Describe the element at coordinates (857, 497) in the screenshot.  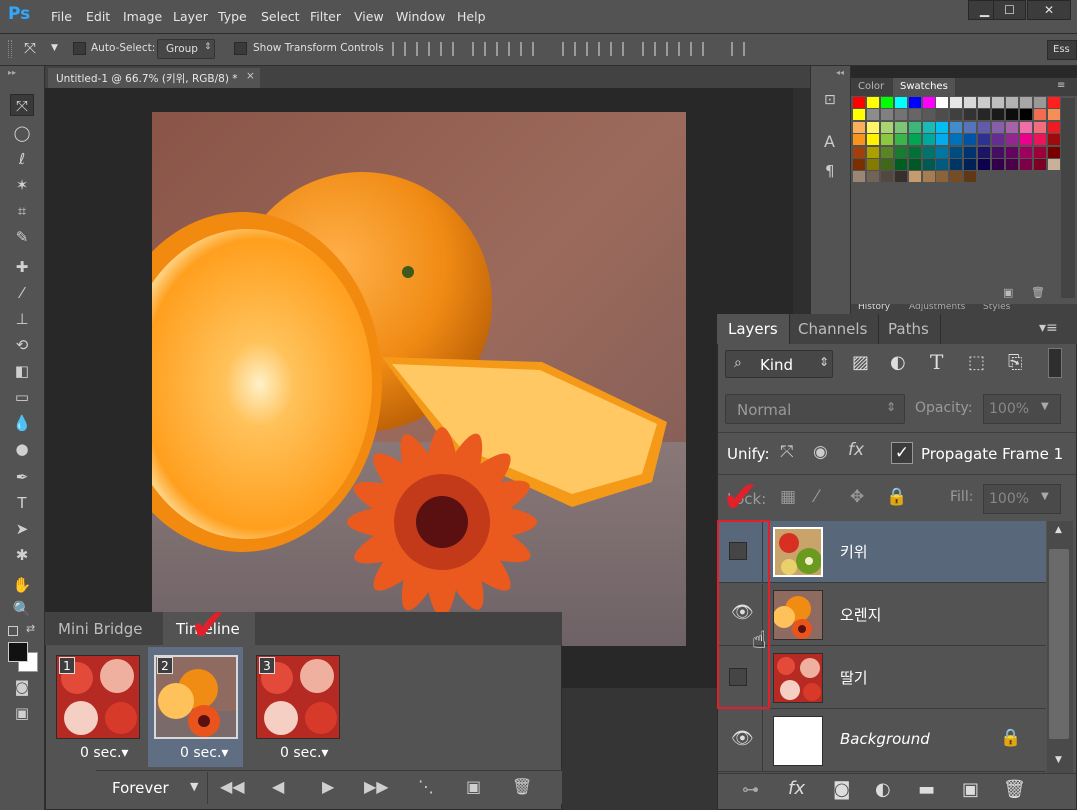
I see `lock-position-icon: ✥` at that location.